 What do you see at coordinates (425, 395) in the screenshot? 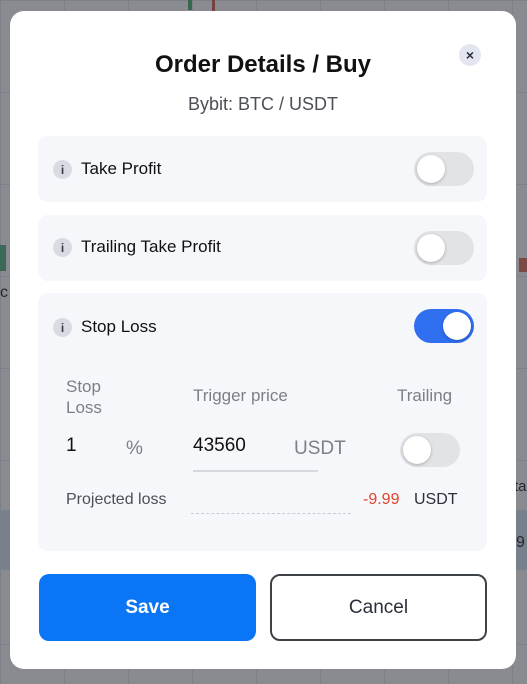
I see `trailing-column-label: Trailing` at bounding box center [425, 395].